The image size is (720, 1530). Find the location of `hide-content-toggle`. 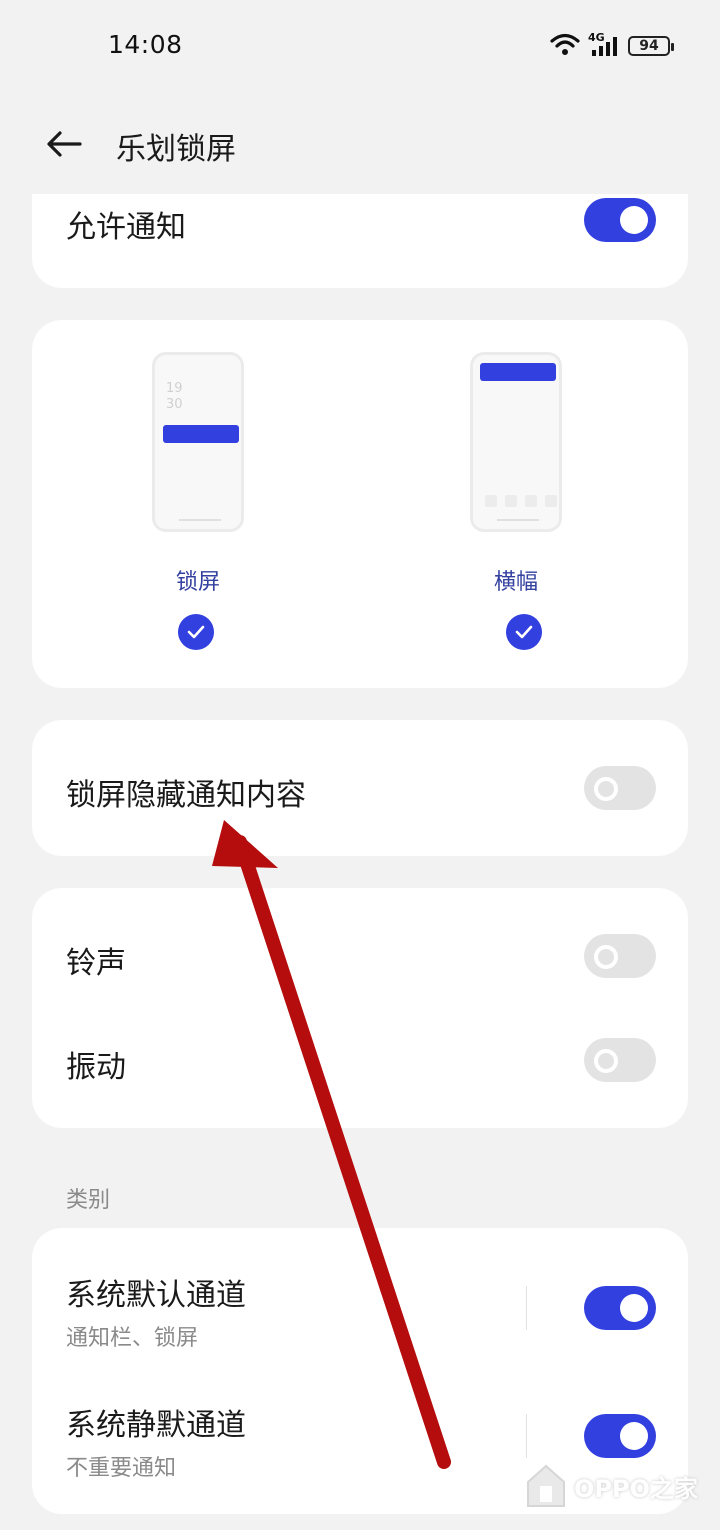

hide-content-toggle is located at coordinates (620, 788).